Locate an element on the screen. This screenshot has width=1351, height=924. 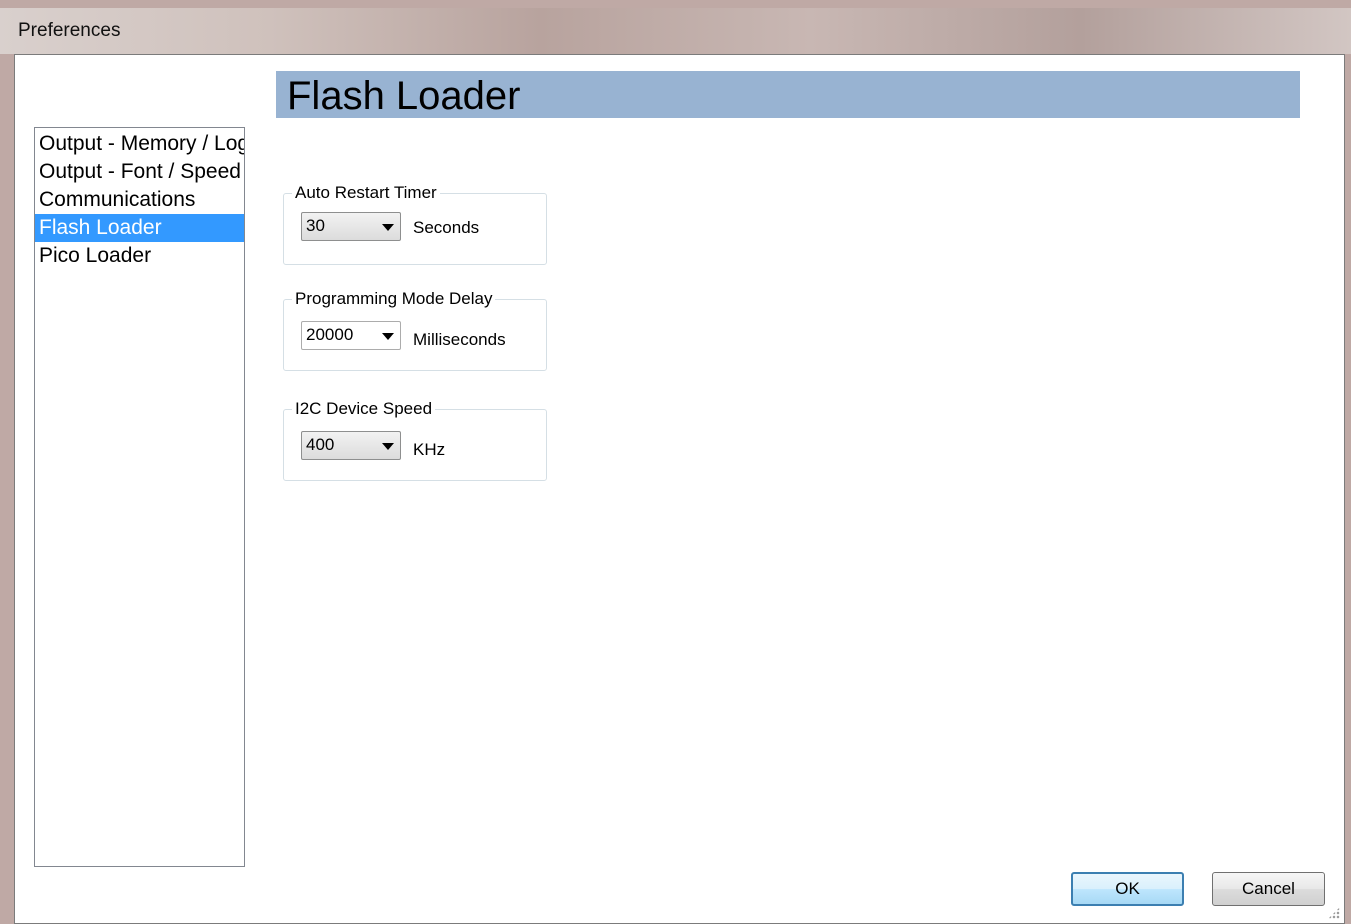
group-legend: Programming Mode Delay is located at coordinates (394, 299).